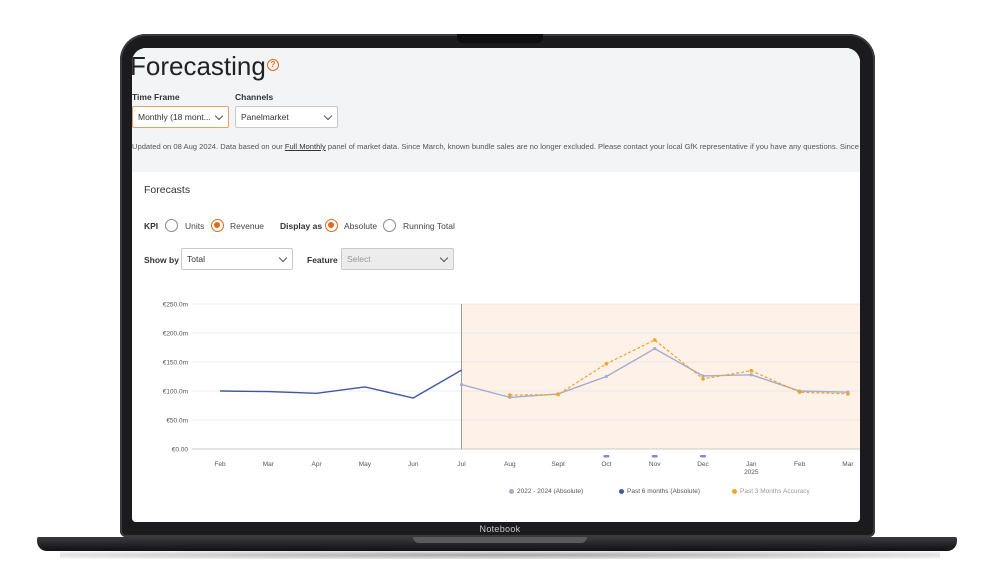  What do you see at coordinates (558, 464) in the screenshot?
I see `x-tick-label: Sept` at bounding box center [558, 464].